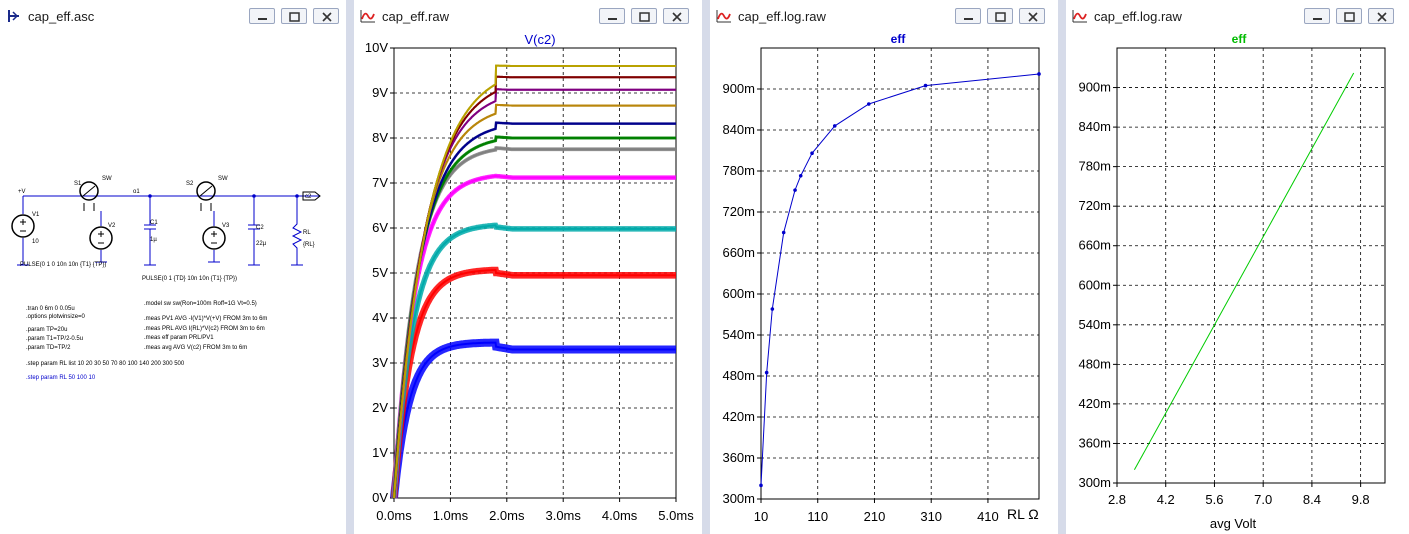  What do you see at coordinates (1094, 87) in the screenshot?
I see `y-tick-label: 900m` at bounding box center [1094, 87].